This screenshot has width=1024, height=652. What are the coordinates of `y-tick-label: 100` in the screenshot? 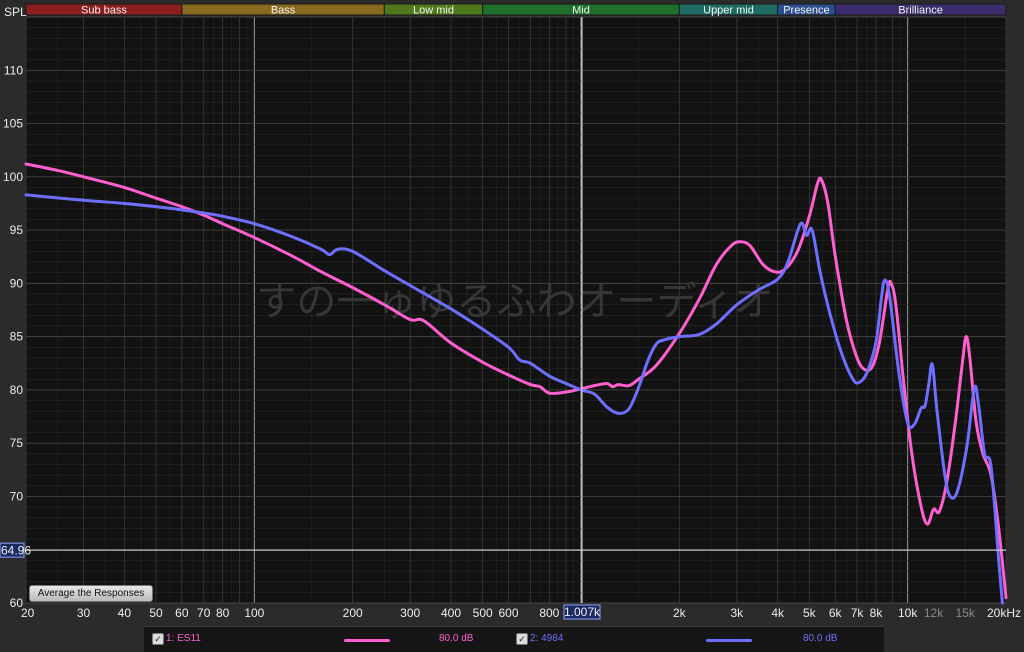 It's located at (13, 177).